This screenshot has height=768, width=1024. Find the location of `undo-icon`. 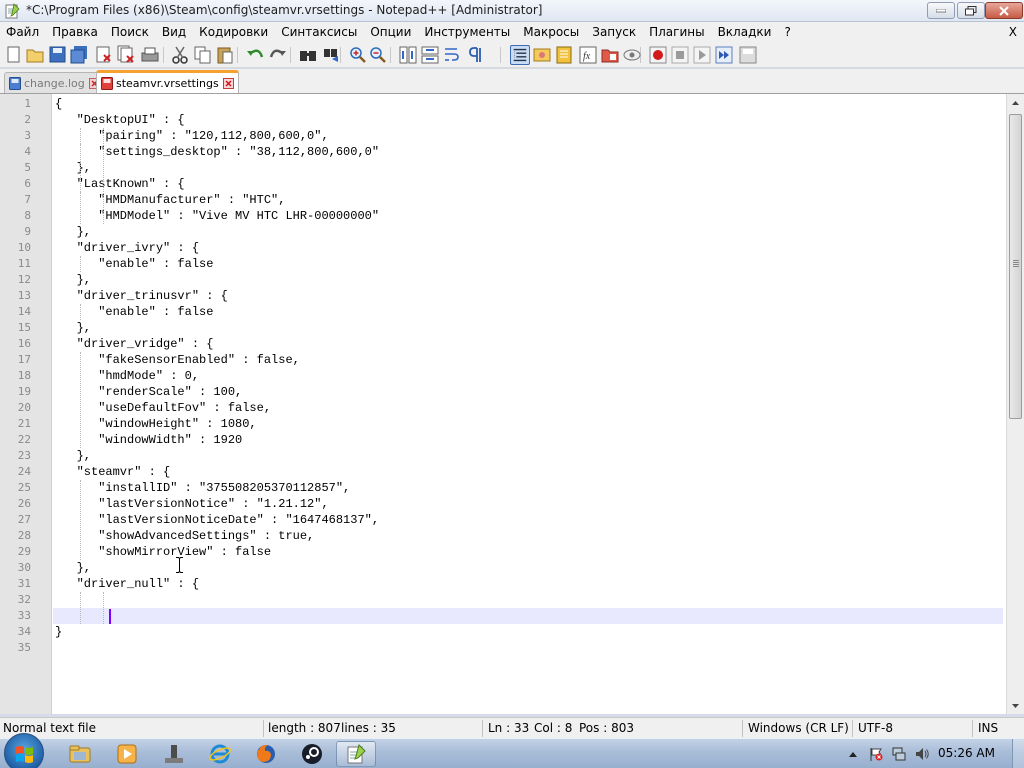

undo-icon is located at coordinates (255, 53).